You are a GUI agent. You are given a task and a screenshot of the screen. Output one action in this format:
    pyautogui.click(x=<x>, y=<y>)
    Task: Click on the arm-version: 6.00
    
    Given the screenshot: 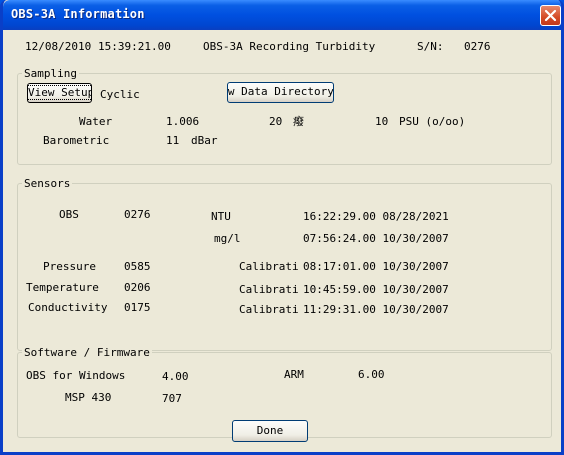 What is the action you would take?
    pyautogui.click(x=371, y=374)
    